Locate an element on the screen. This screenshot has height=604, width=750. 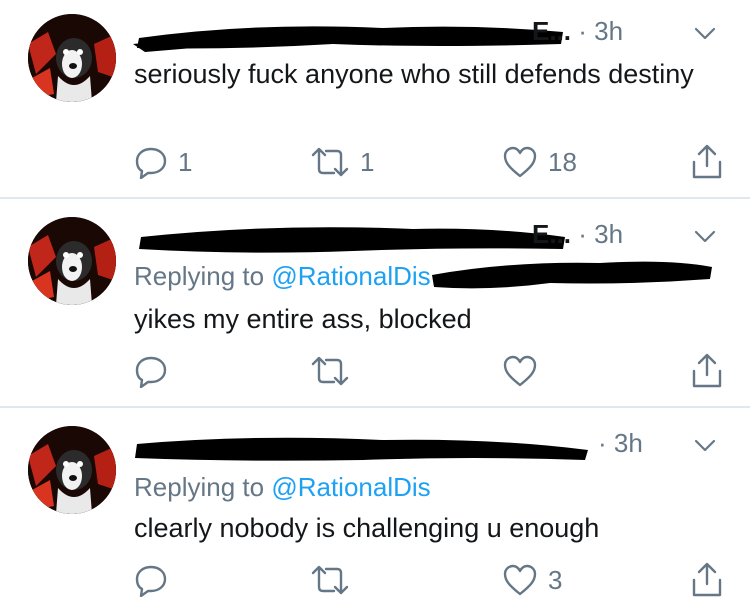
reply-button: 1 is located at coordinates (163, 162).